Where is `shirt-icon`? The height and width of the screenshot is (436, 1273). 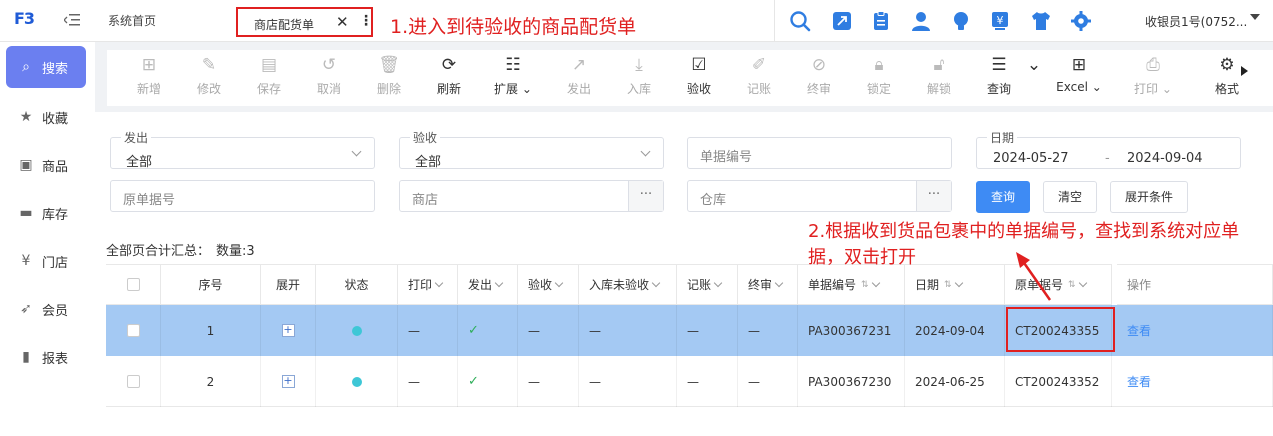
shirt-icon is located at coordinates (1041, 21).